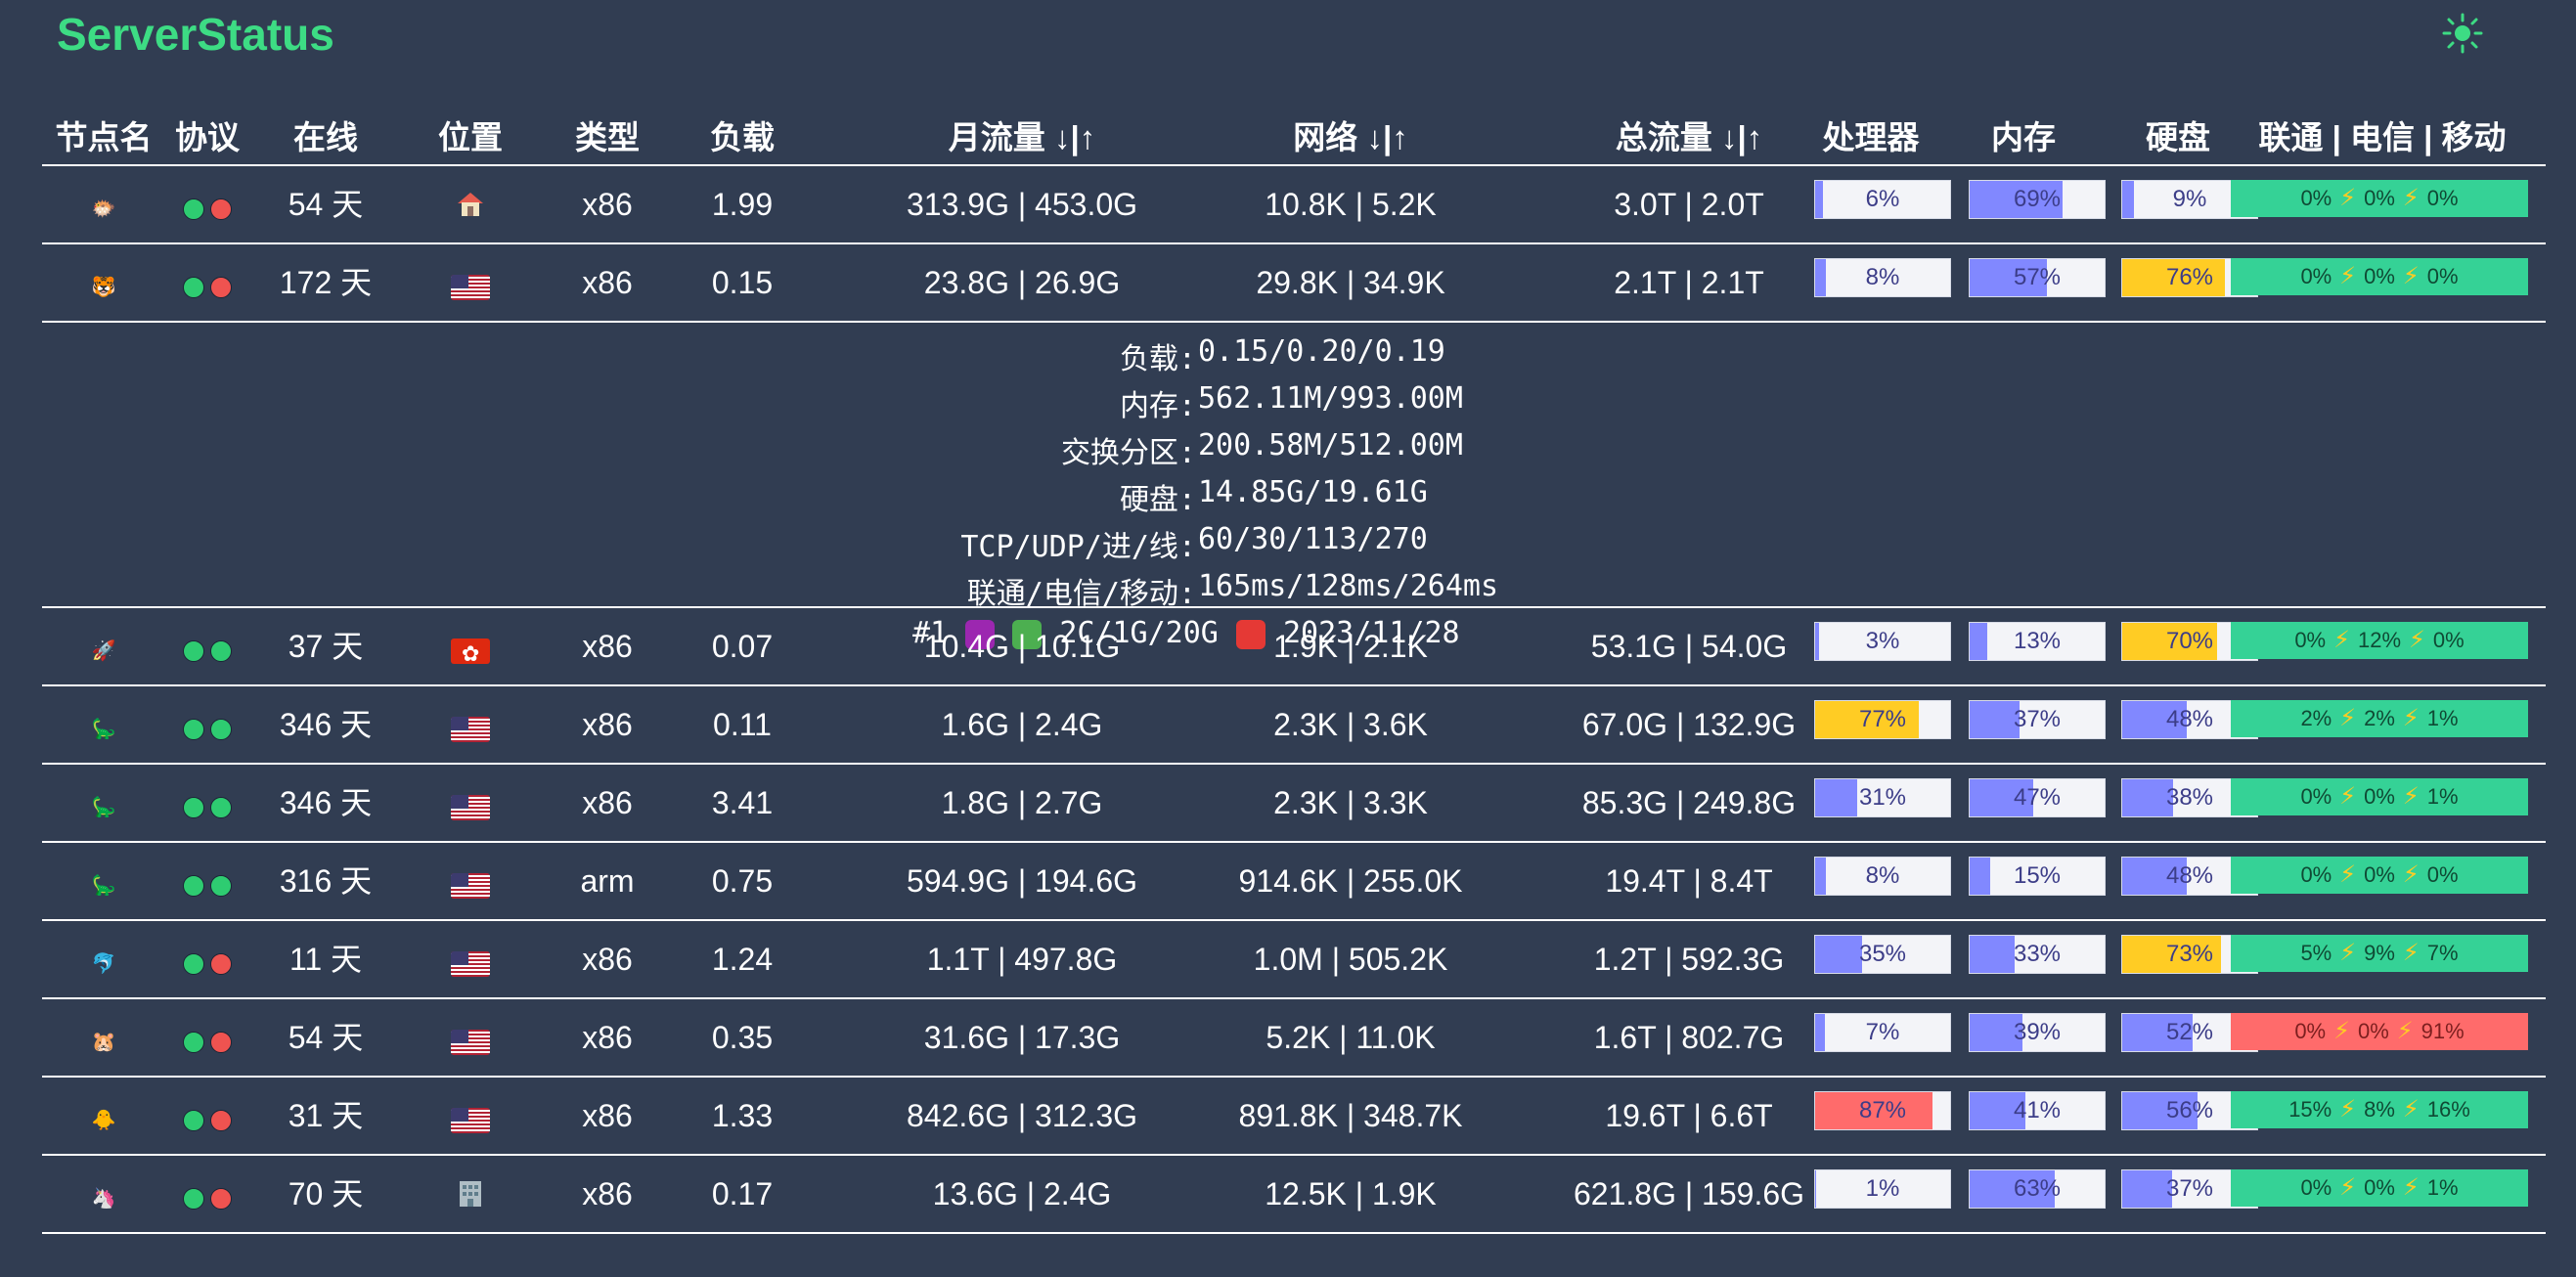  I want to click on mem-percent-label: 63%, so click(2037, 1188).